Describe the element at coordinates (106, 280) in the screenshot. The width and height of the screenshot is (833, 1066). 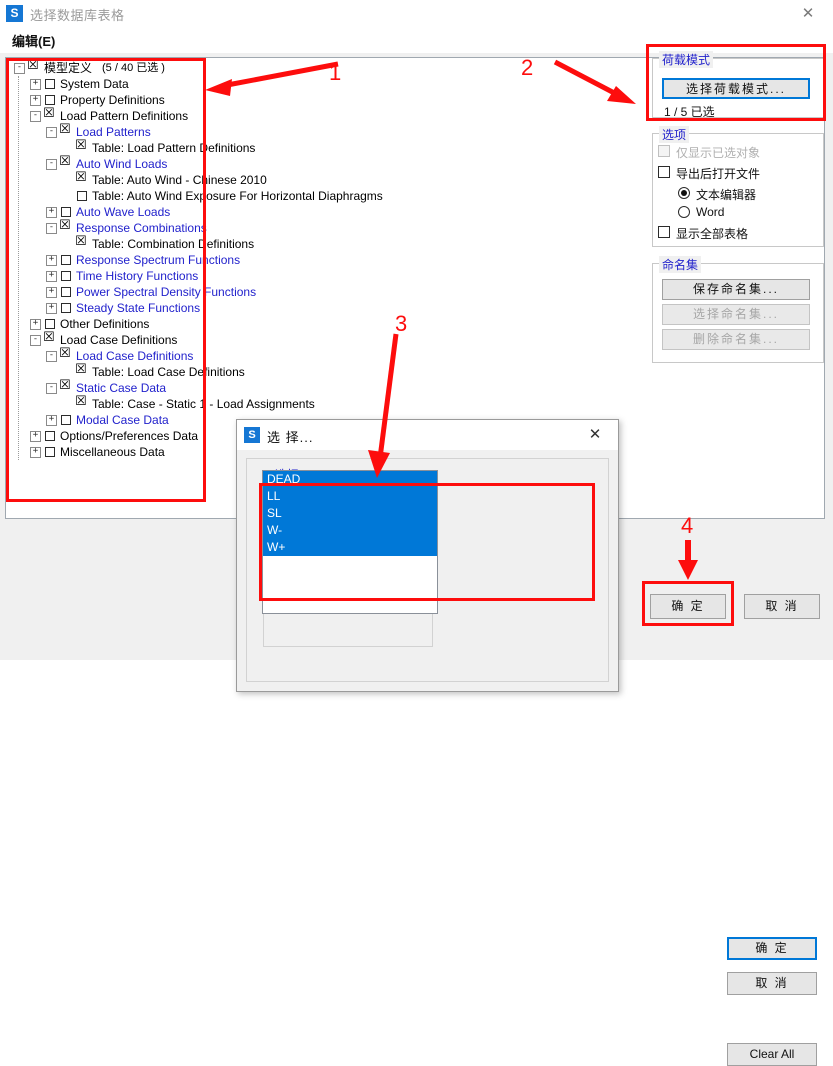
I see `annotation-box-tree` at that location.